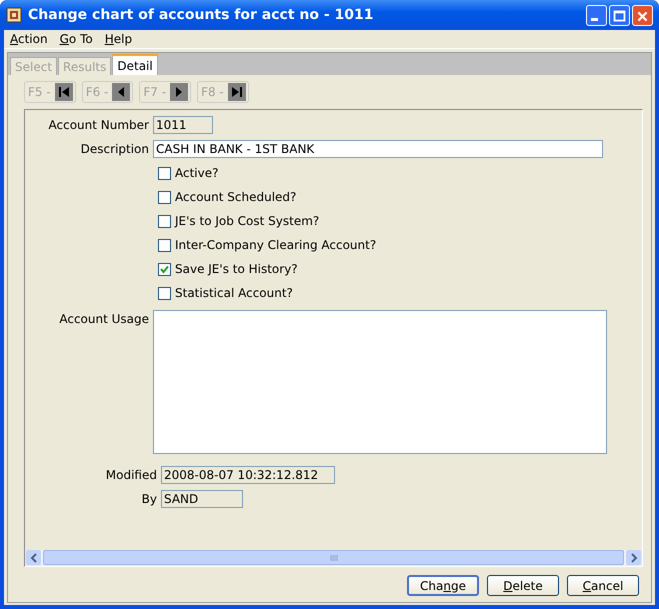  Describe the element at coordinates (236, 269) in the screenshot. I see `checkbox-label: Save JE's to History?` at that location.